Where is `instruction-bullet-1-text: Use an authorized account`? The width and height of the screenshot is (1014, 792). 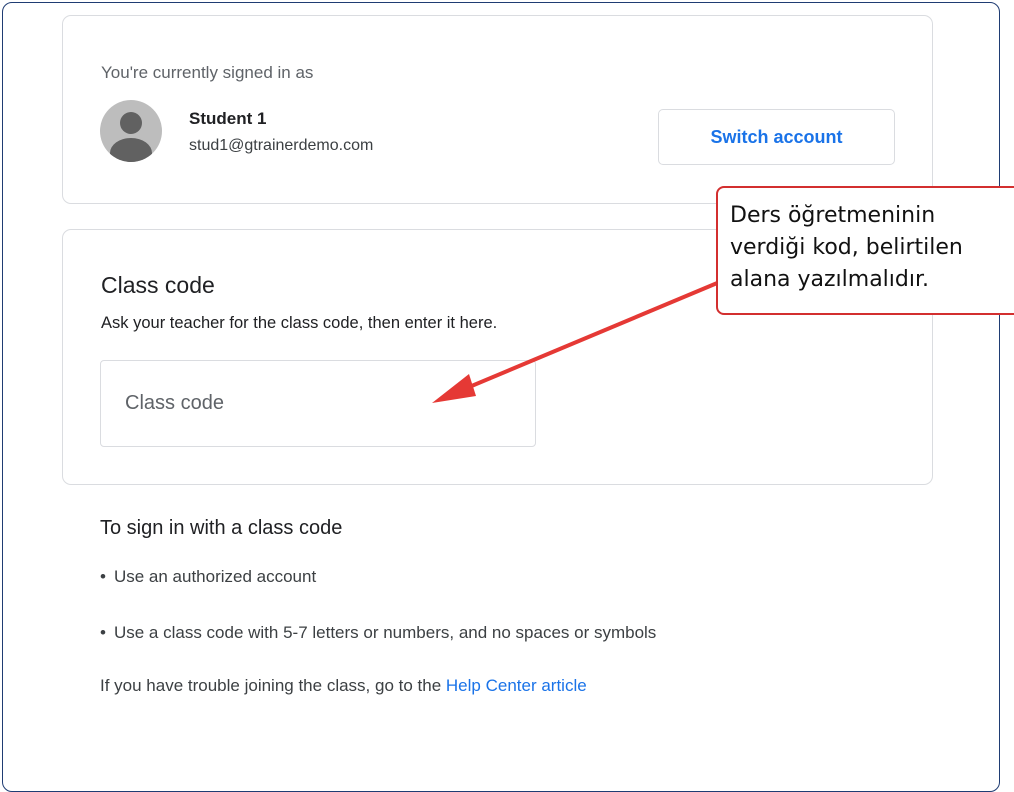
instruction-bullet-1-text: Use an authorized account is located at coordinates (215, 576).